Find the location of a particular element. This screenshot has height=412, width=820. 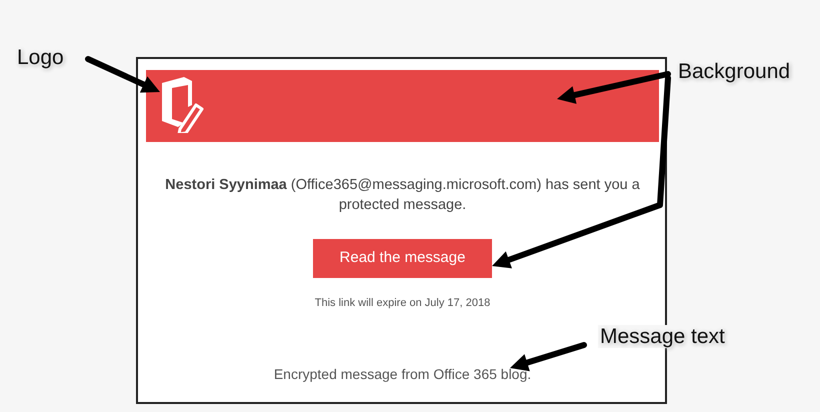

read-message-button: Read the message is located at coordinates (402, 258).